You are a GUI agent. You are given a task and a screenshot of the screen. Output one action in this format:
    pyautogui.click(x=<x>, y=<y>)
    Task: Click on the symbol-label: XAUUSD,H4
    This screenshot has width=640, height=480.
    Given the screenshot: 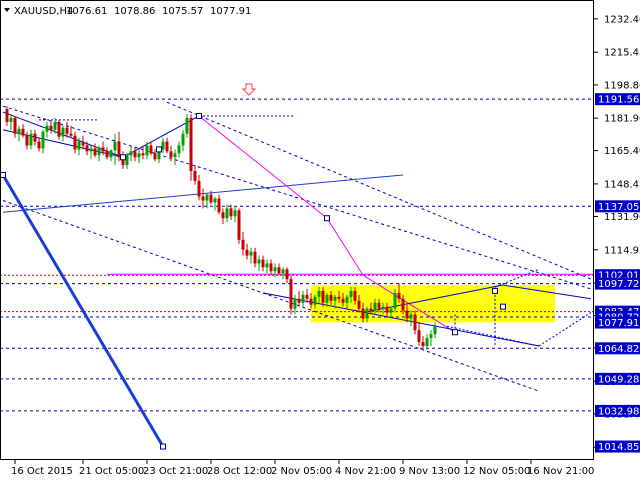 What is the action you would take?
    pyautogui.click(x=43, y=11)
    